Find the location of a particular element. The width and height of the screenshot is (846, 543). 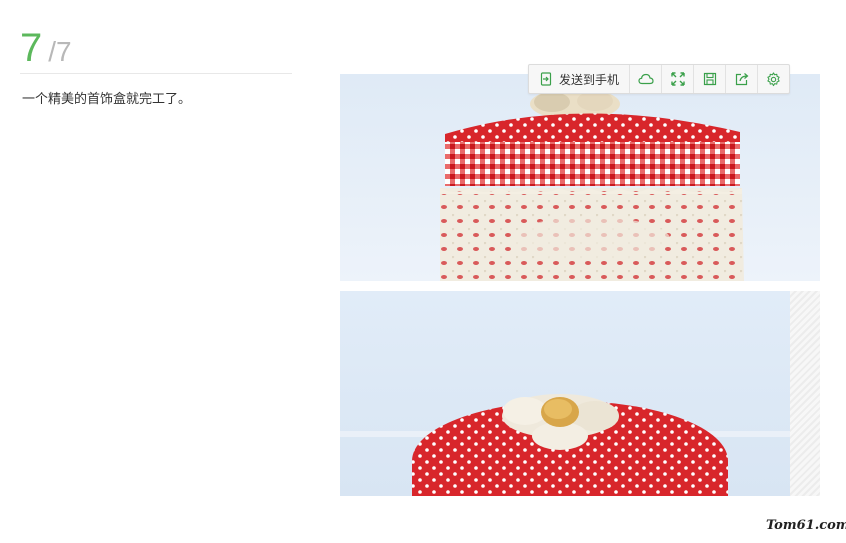

send-to-phone-button: 发送到手机 is located at coordinates (579, 79).